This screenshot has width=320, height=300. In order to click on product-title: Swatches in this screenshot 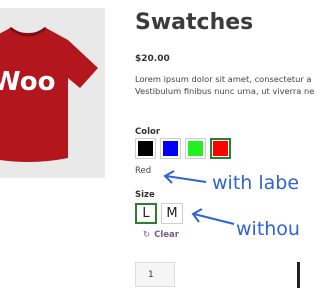, I will do `click(194, 22)`.